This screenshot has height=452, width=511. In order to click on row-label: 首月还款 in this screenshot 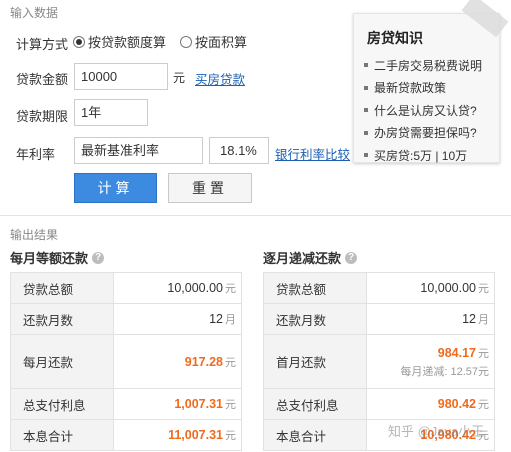, I will do `click(315, 361)`.